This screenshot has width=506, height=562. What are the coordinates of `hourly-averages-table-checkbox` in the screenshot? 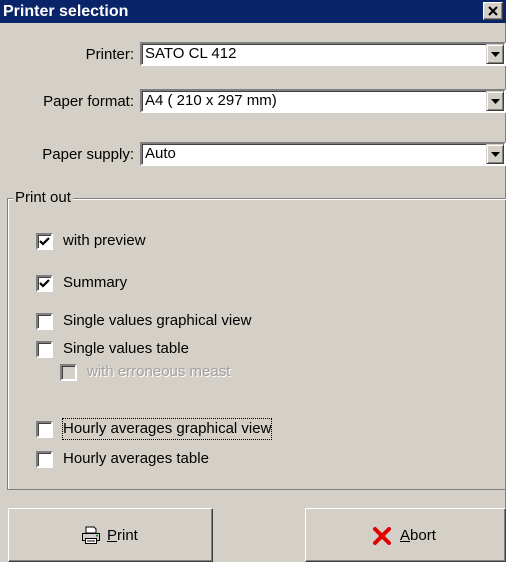 It's located at (44, 459).